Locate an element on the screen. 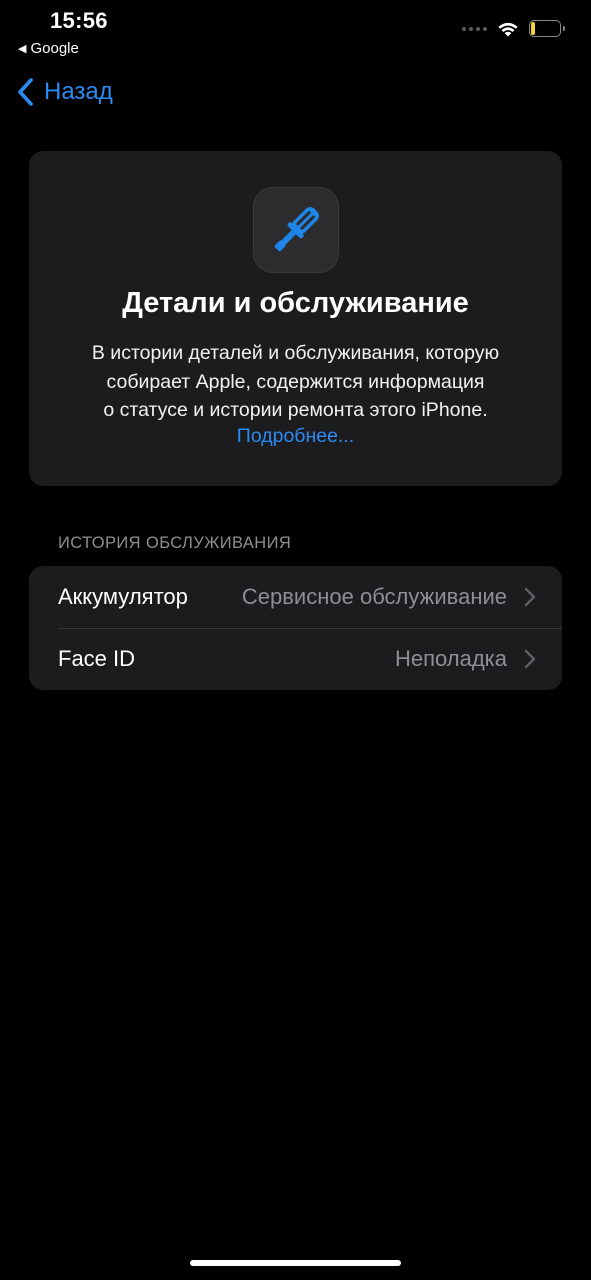 The height and width of the screenshot is (1280, 591). description-line: собирает Apple, содержится информация is located at coordinates (295, 381).